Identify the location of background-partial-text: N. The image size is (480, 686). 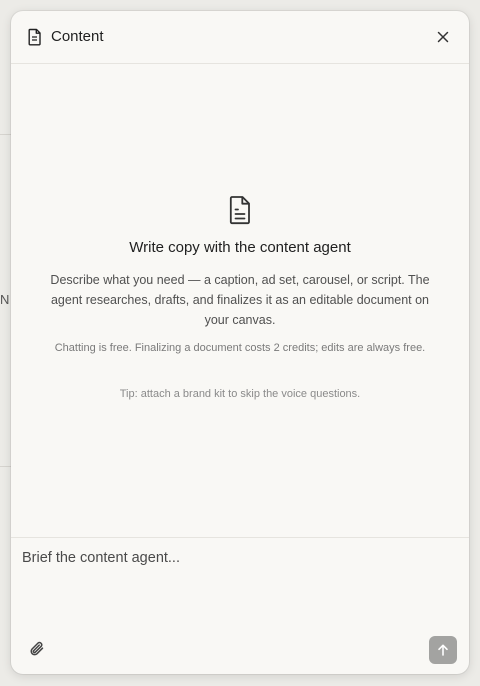
(5, 299).